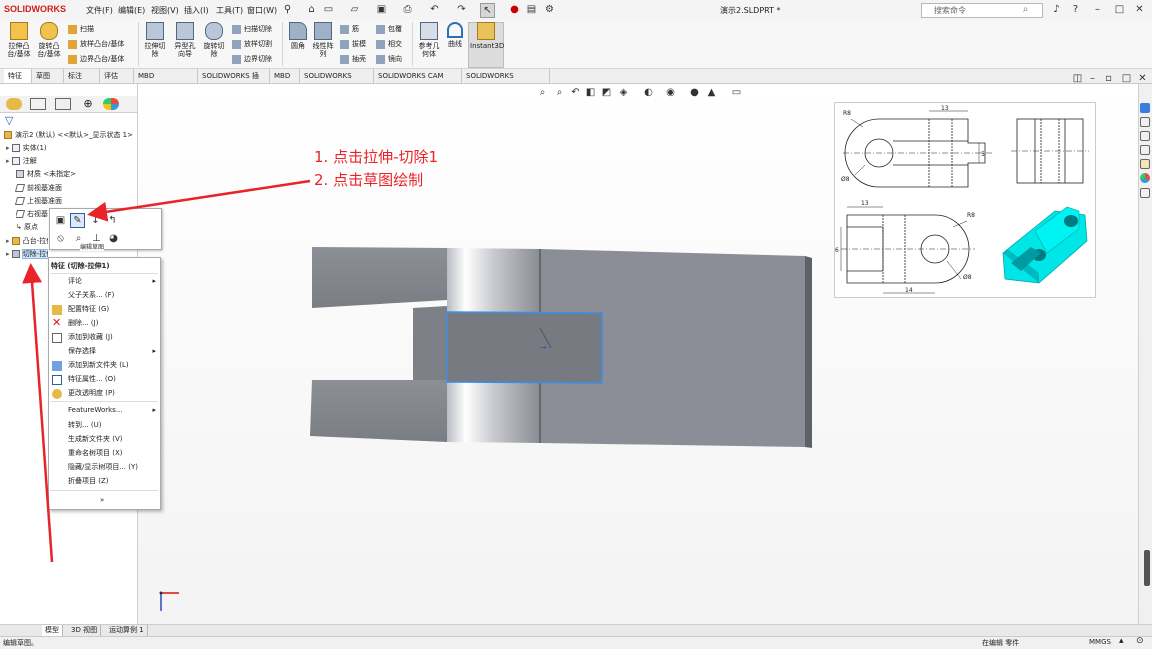 The height and width of the screenshot is (649, 1152). I want to click on filter-icon: ▽, so click(9, 120).